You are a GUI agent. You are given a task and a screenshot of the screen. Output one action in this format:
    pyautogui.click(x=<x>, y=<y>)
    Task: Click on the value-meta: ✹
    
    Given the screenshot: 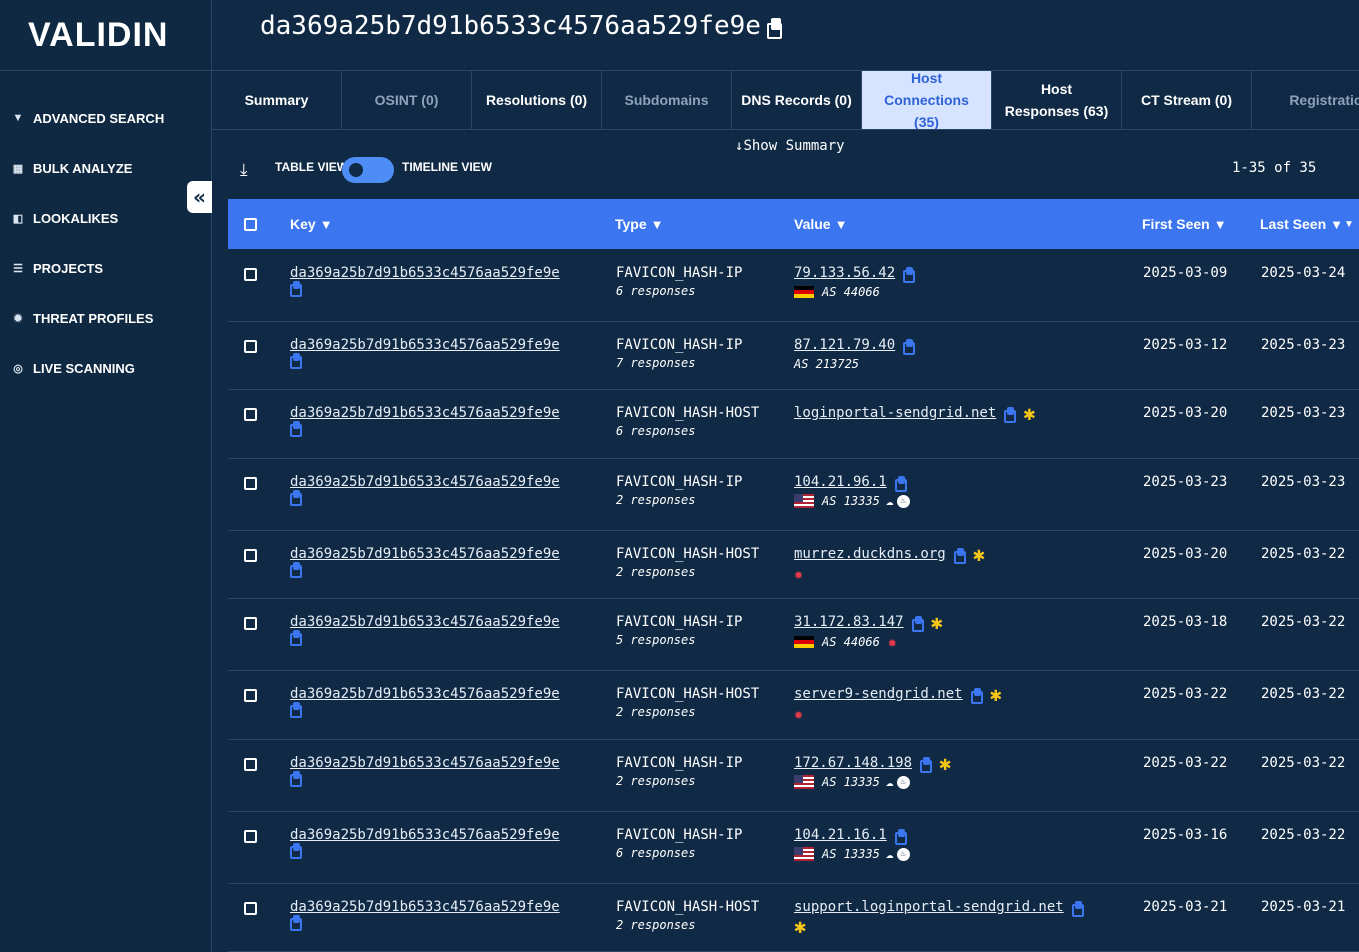 What is the action you would take?
    pyautogui.click(x=889, y=574)
    